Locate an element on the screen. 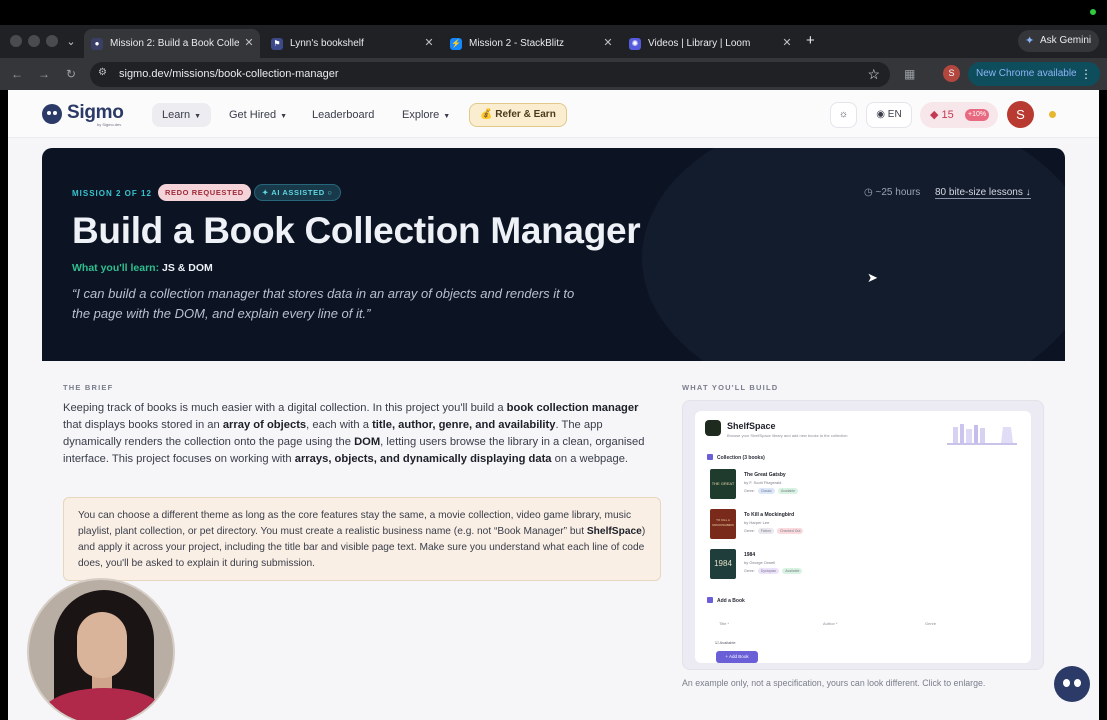 This screenshot has height=720, width=1107. book-cover: TO KILL A MOCKINGBIRD is located at coordinates (723, 524).